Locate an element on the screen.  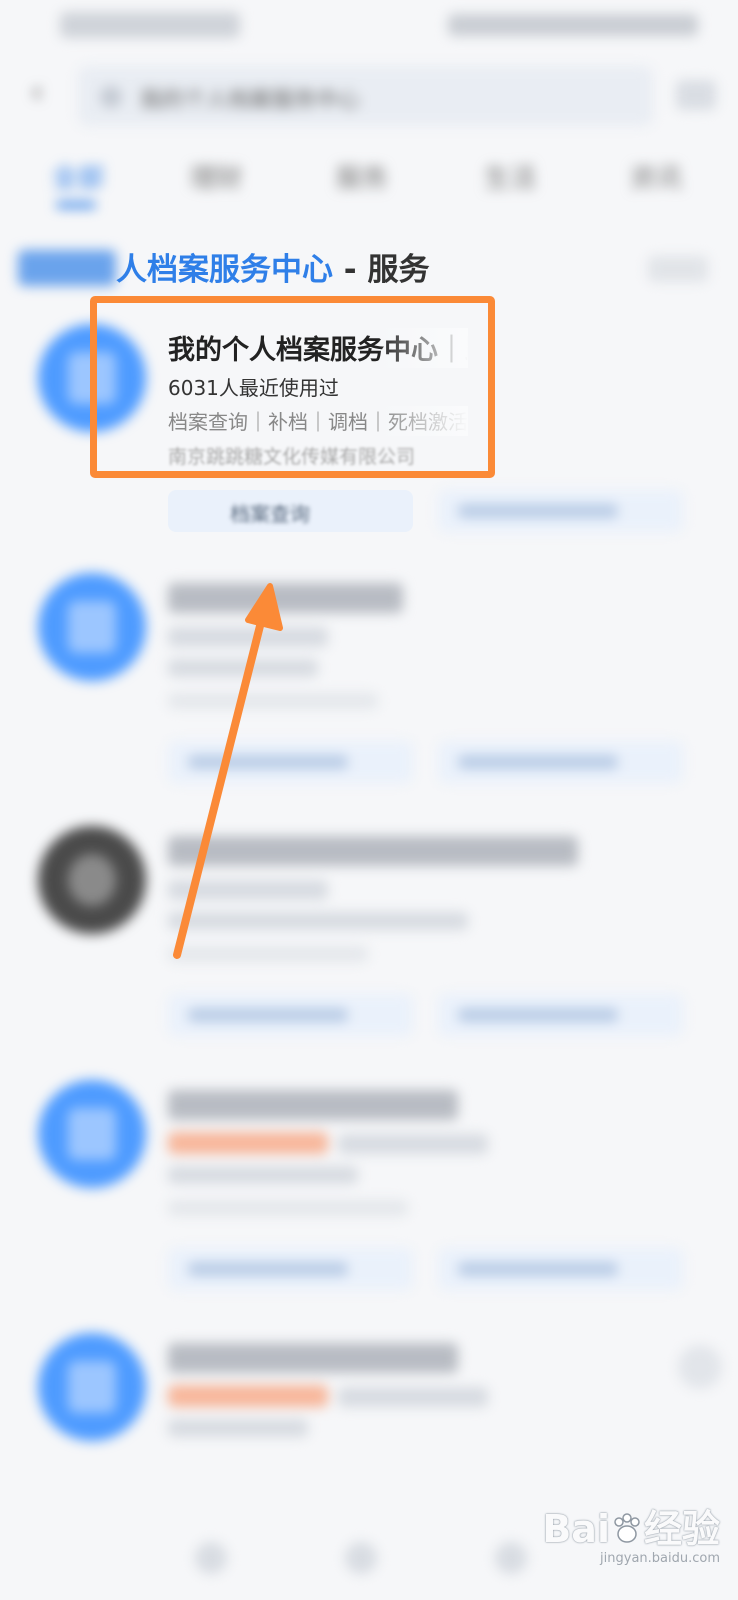
archive-query-button: 档案查询 is located at coordinates (290, 511).